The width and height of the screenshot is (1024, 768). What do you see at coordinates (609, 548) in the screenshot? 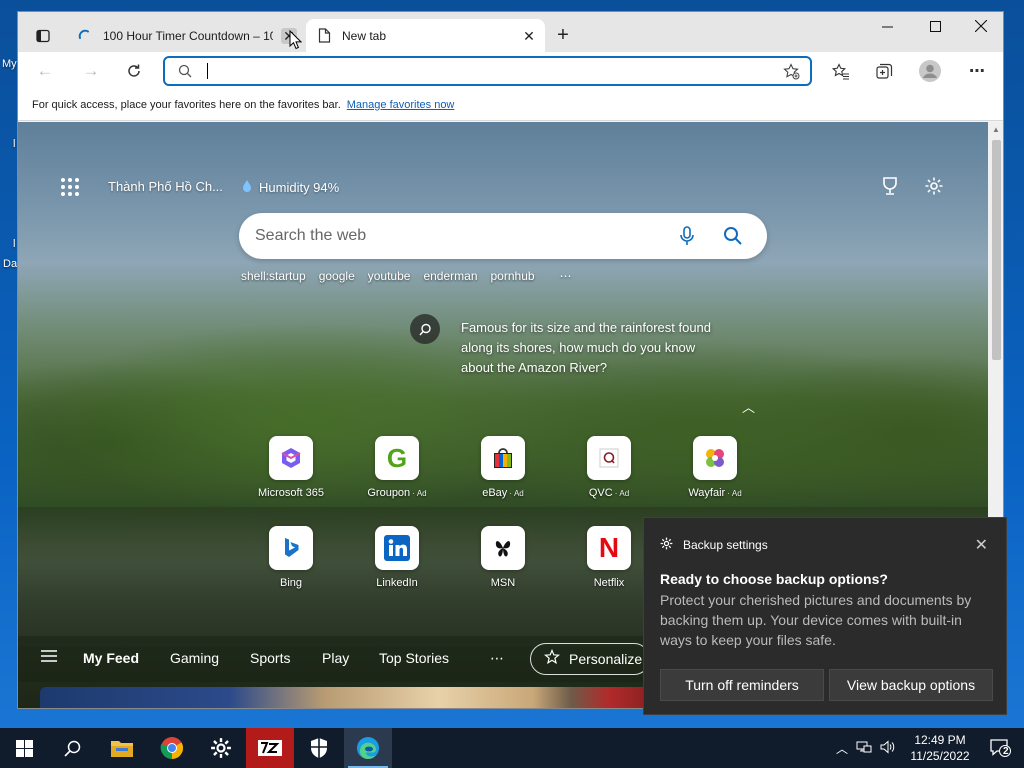
I see `netflix-icon: N` at bounding box center [609, 548].